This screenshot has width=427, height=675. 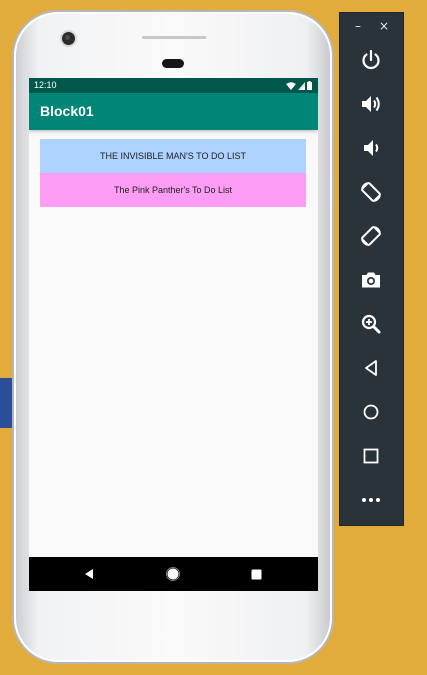 I want to click on nav-recents-button, so click(x=256, y=574).